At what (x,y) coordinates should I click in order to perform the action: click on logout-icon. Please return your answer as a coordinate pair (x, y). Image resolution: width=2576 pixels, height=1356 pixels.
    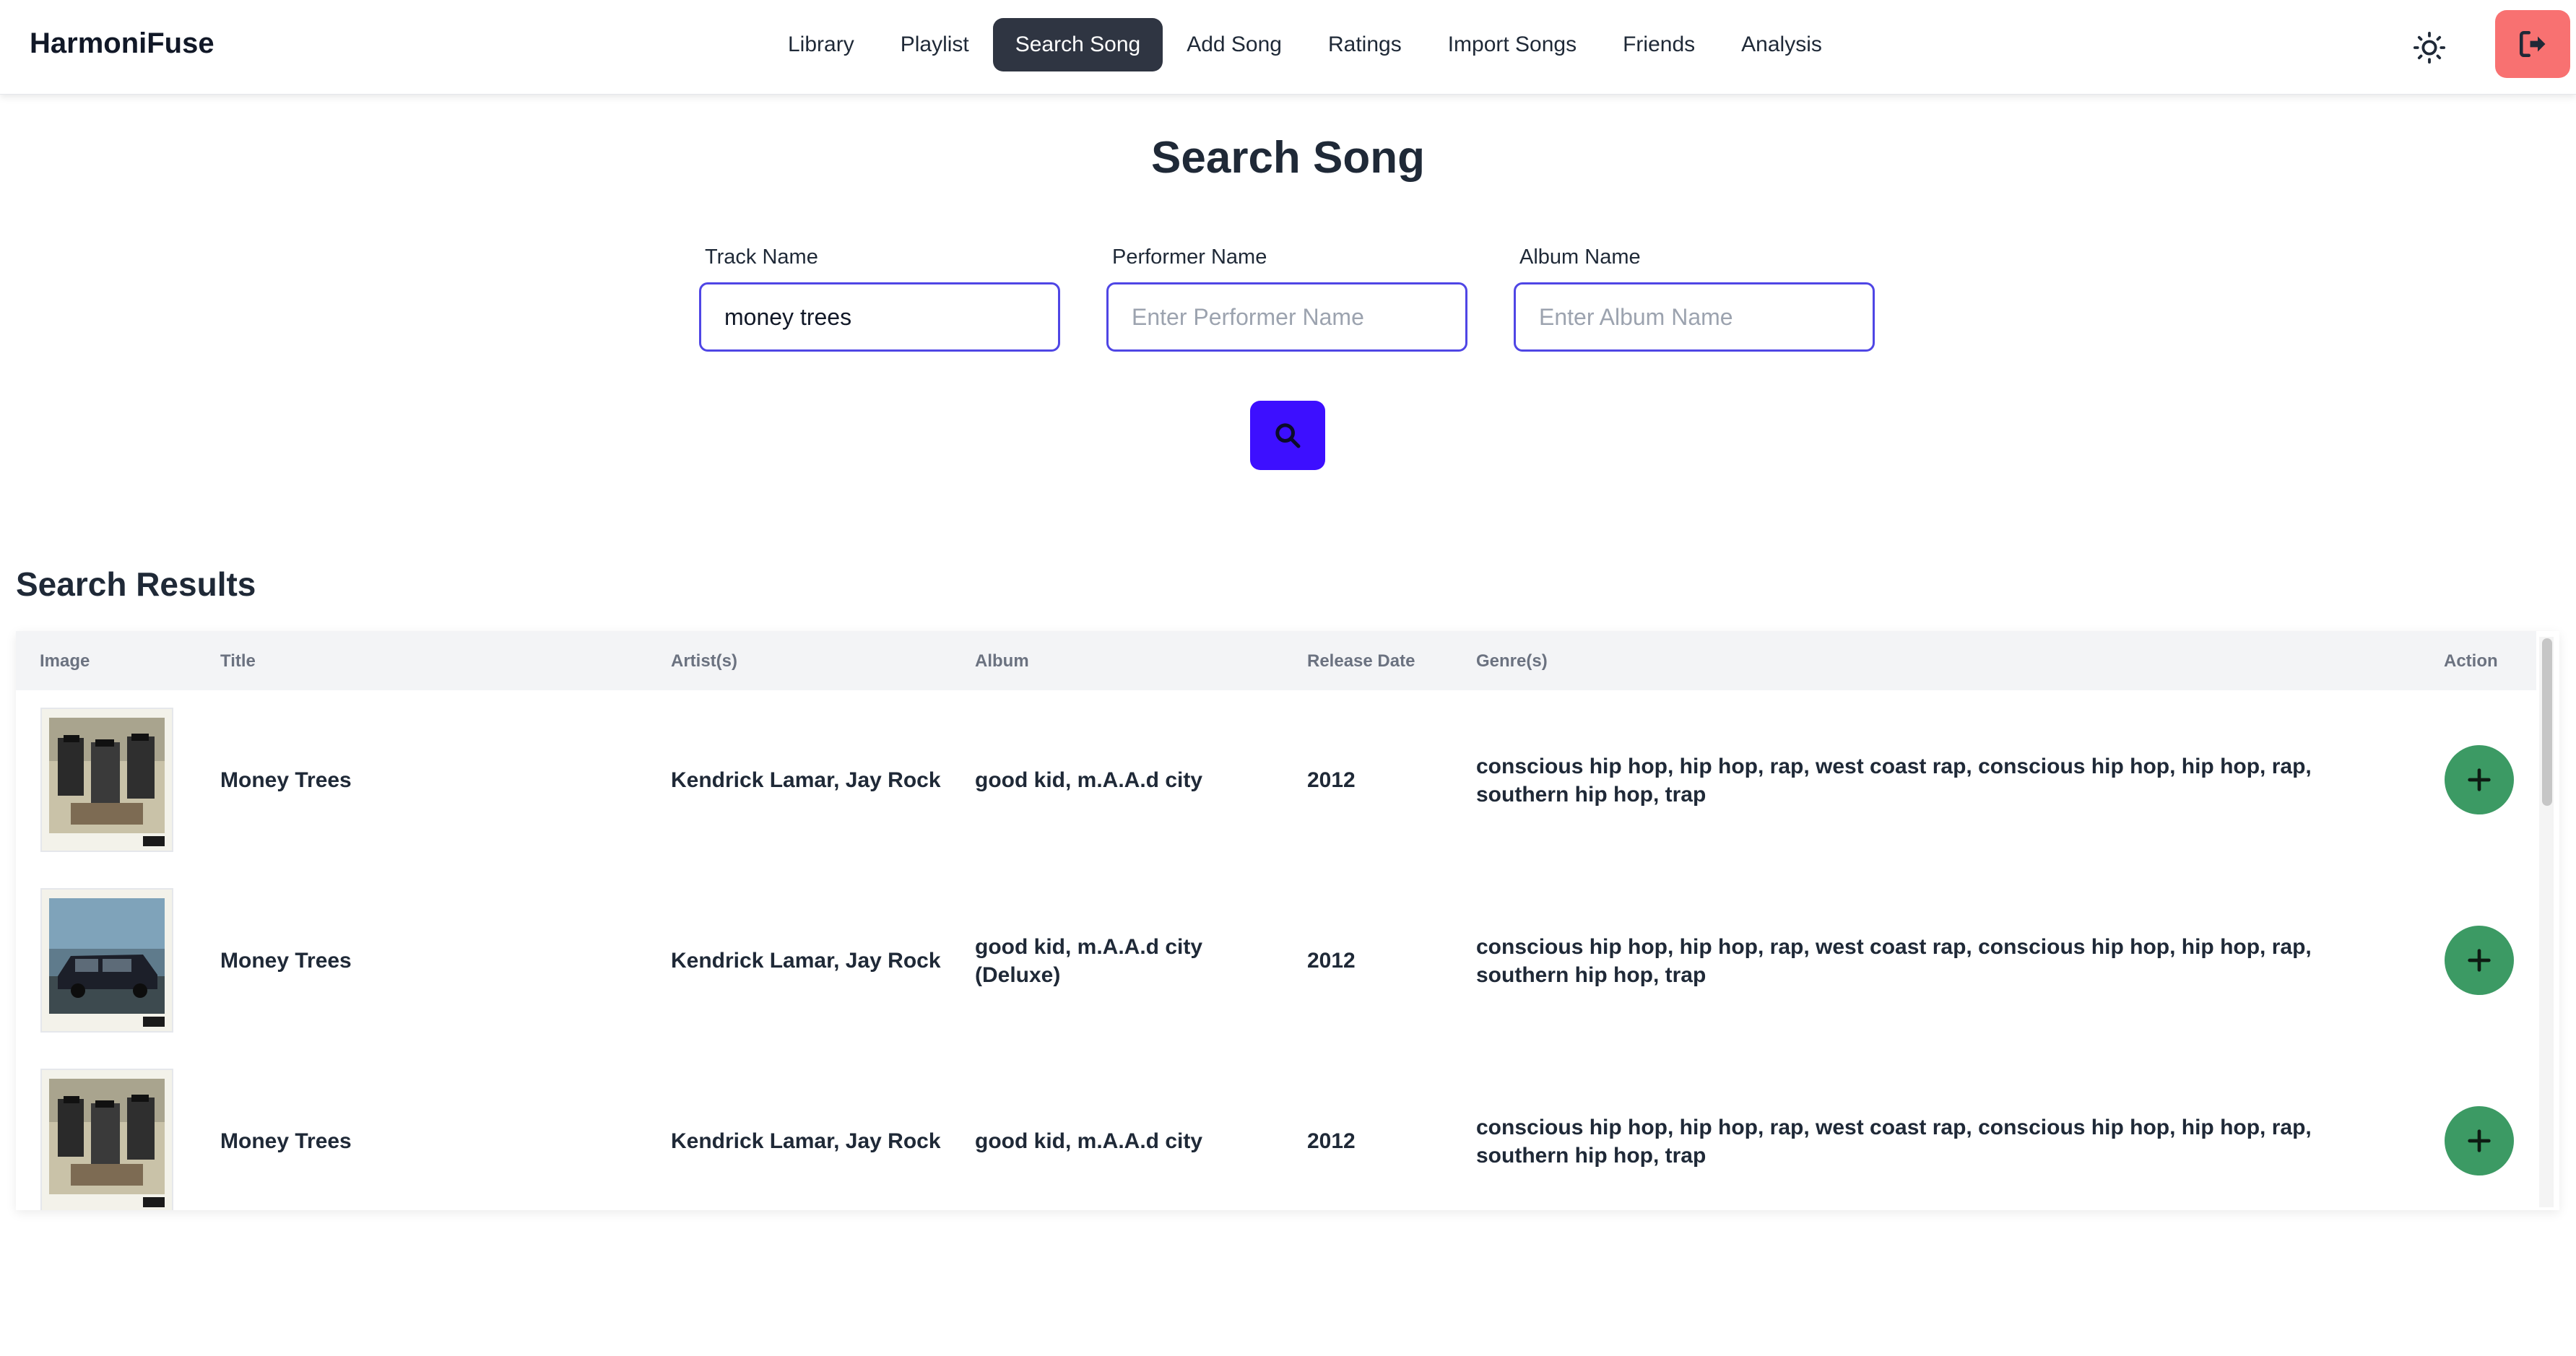
    Looking at the image, I should click on (2532, 44).